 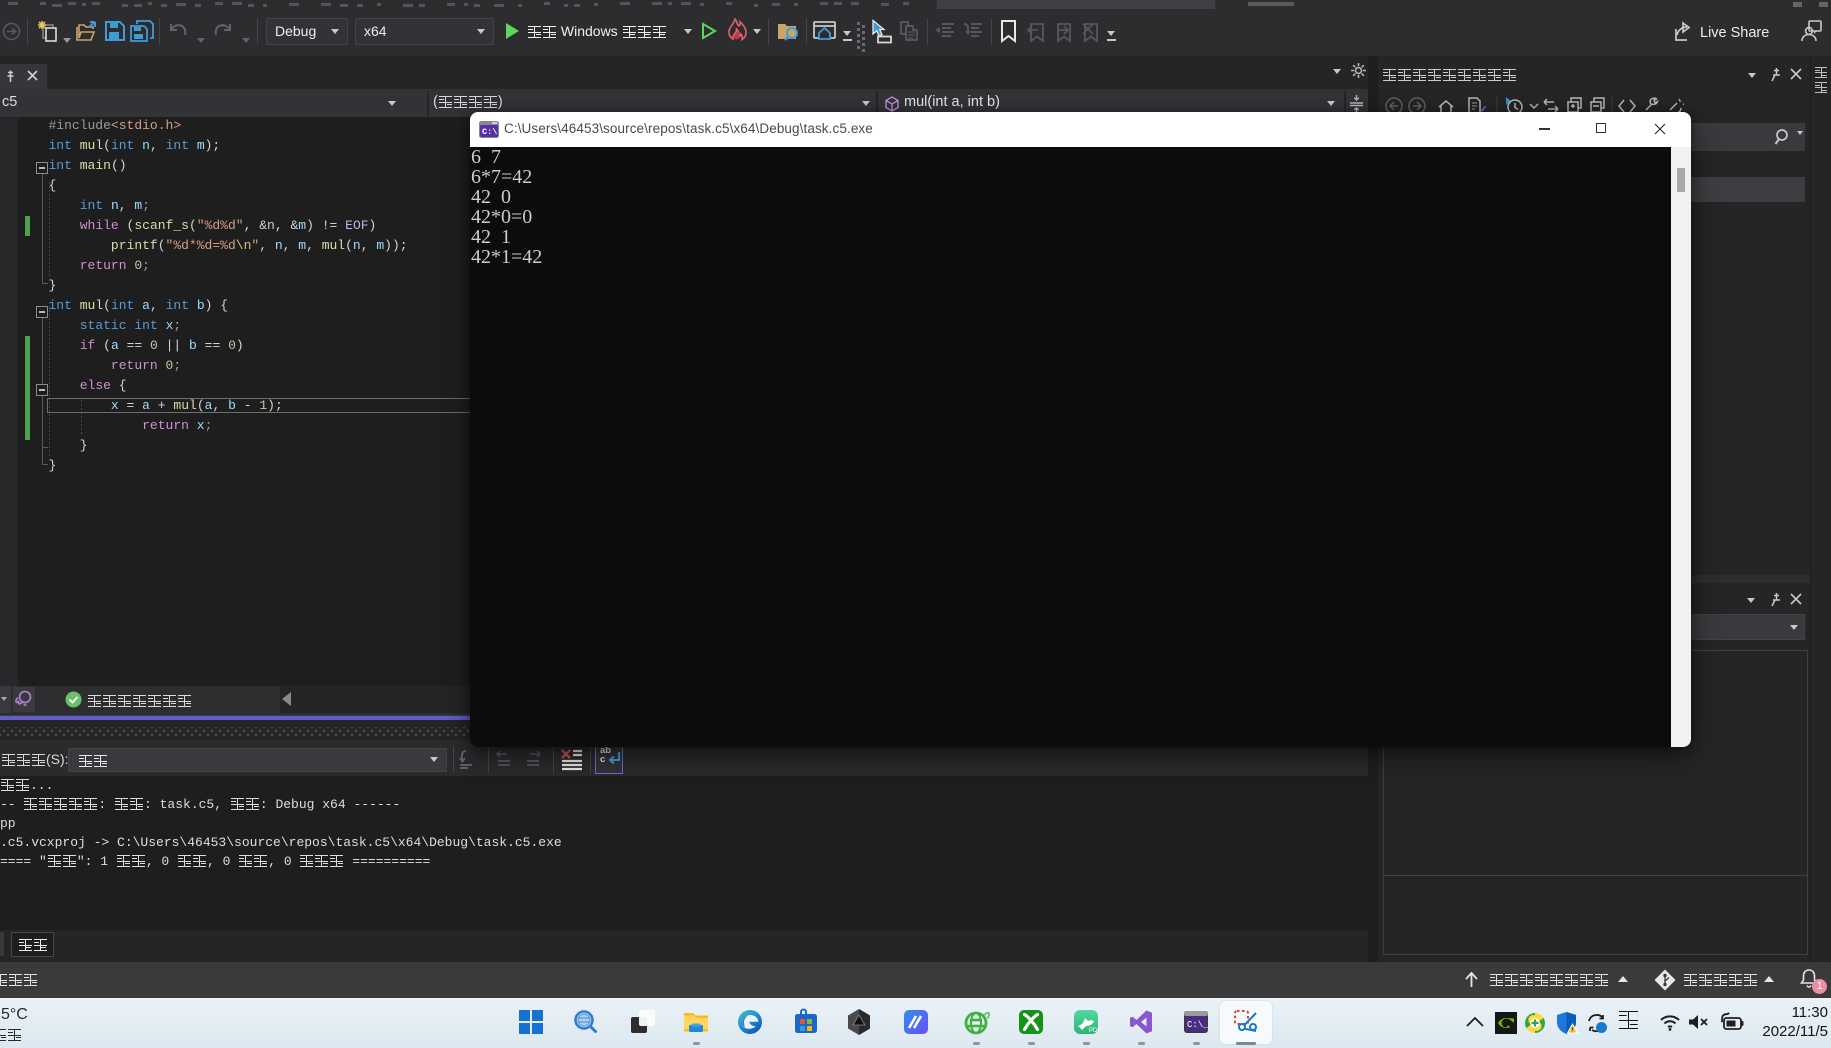 I want to click on svg-text: C:\_, so click(x=1198, y=1025).